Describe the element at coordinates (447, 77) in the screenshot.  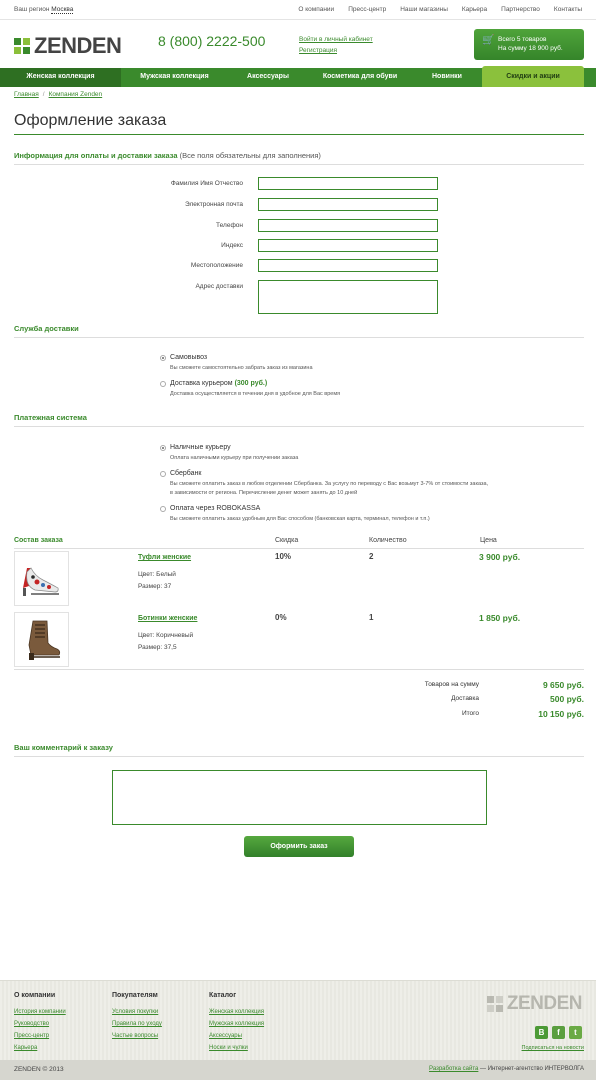
I see `nav-new: Новинки` at that location.